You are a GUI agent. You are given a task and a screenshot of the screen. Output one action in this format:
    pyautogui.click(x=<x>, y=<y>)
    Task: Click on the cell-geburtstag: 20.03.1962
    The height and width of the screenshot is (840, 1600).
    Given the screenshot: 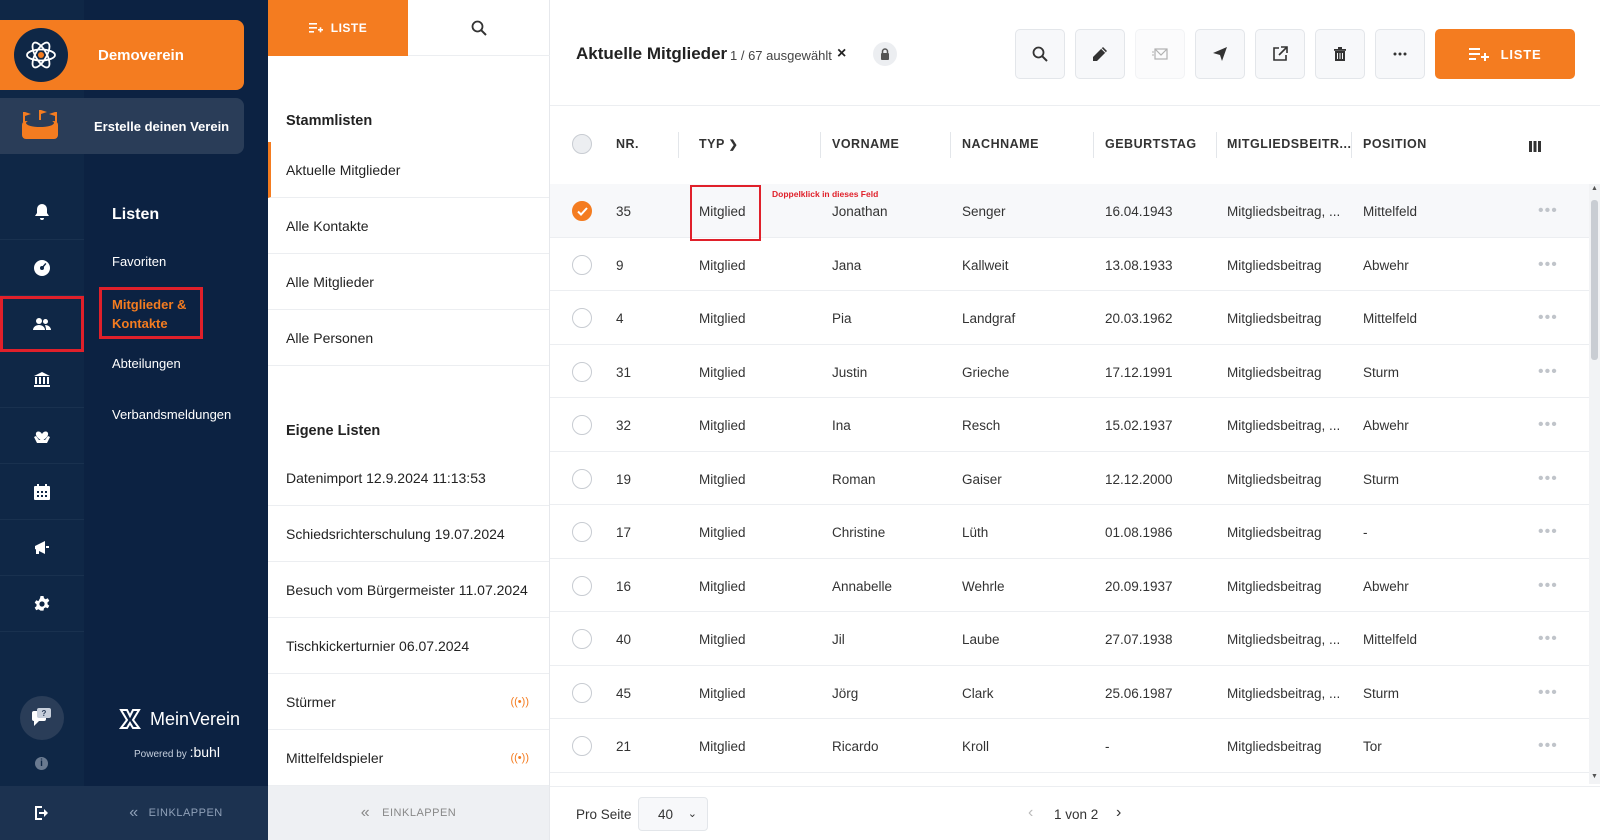 What is the action you would take?
    pyautogui.click(x=1139, y=318)
    